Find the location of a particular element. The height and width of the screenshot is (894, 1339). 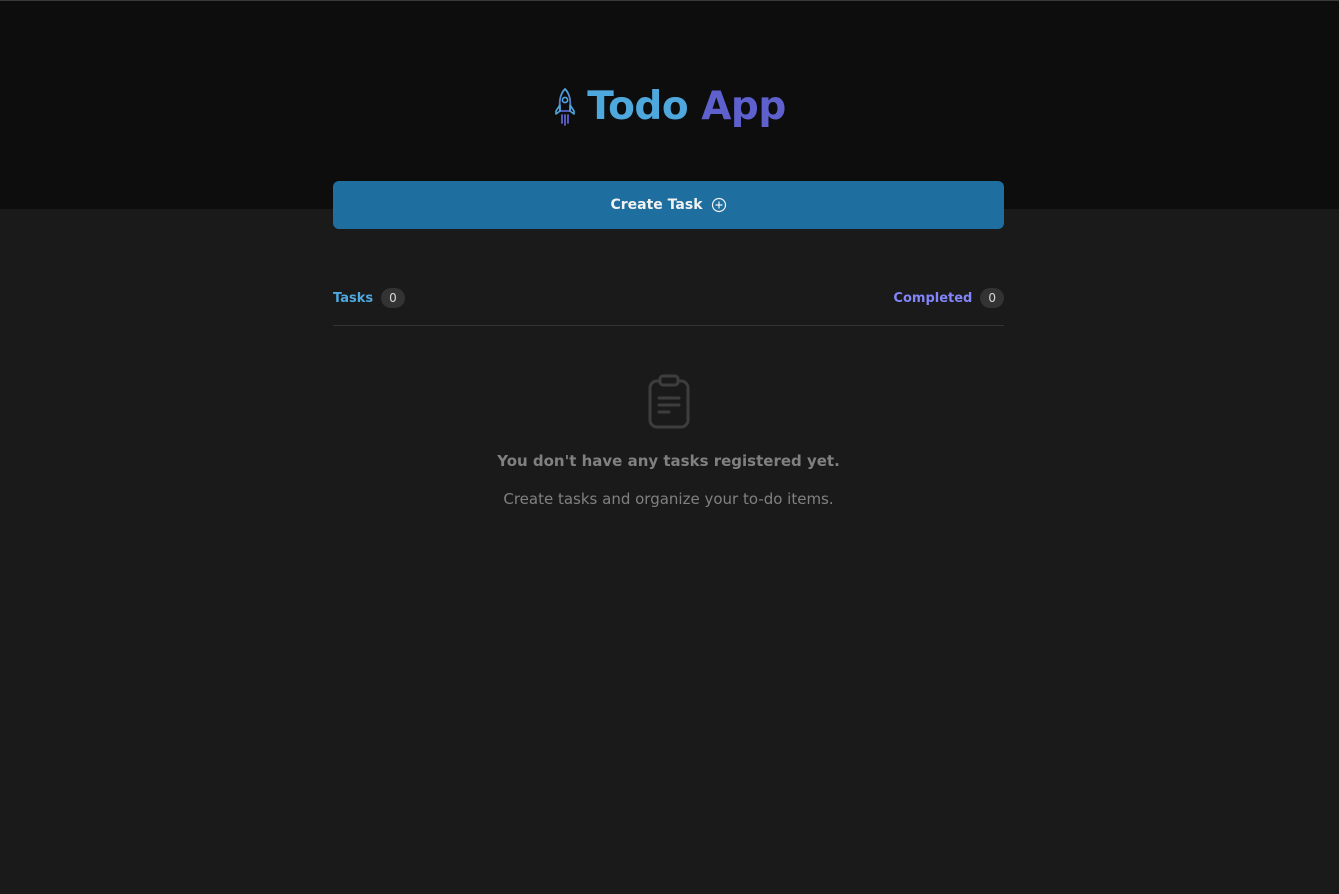

rocket-icon is located at coordinates (565, 107).